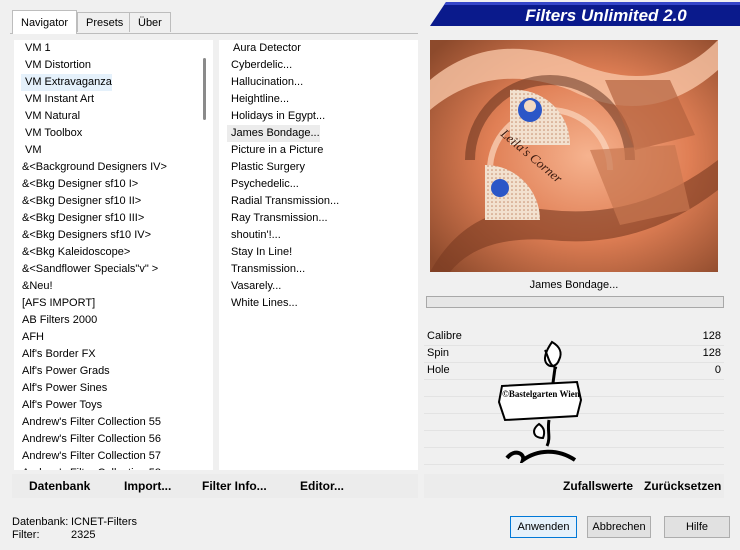 This screenshot has width=740, height=550. I want to click on tab-label: Navigator, so click(45, 23).